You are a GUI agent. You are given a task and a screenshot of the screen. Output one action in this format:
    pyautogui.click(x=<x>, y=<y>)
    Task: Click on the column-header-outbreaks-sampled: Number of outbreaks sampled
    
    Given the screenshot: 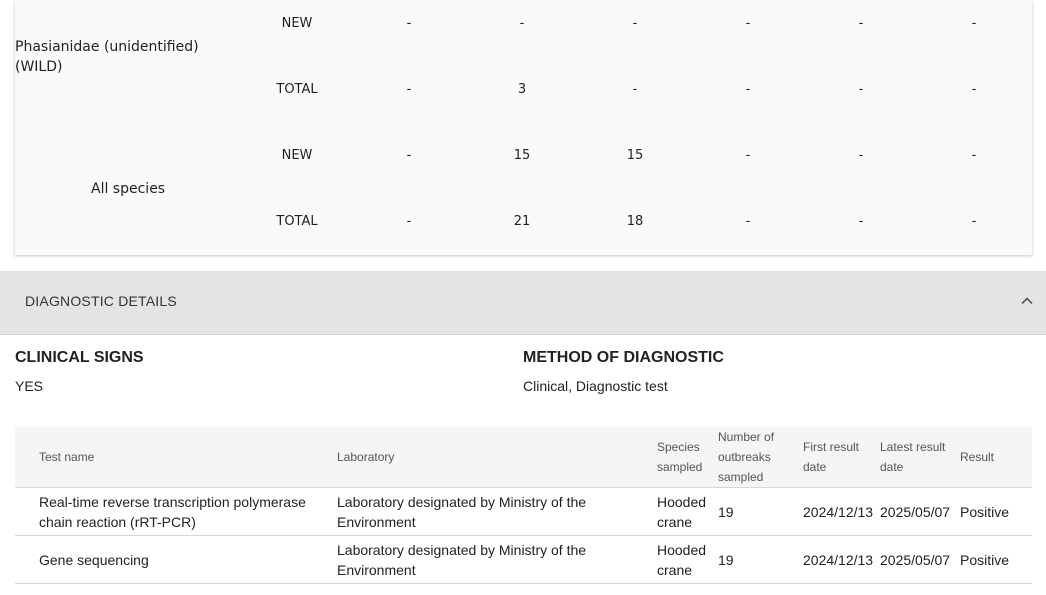 What is the action you would take?
    pyautogui.click(x=758, y=457)
    